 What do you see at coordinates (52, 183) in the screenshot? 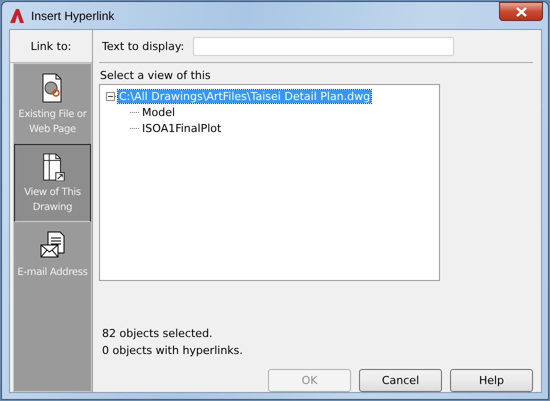
I see `sidebar-item: View of This Drawing` at bounding box center [52, 183].